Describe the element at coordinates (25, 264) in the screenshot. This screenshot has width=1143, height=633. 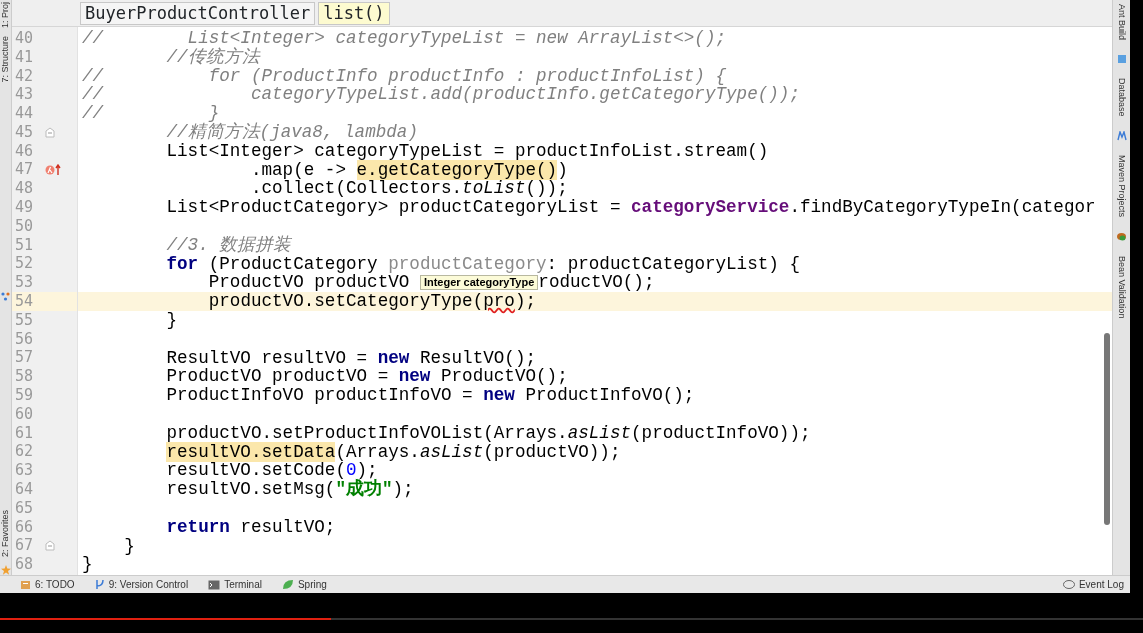
I see `line-number: 52` at that location.